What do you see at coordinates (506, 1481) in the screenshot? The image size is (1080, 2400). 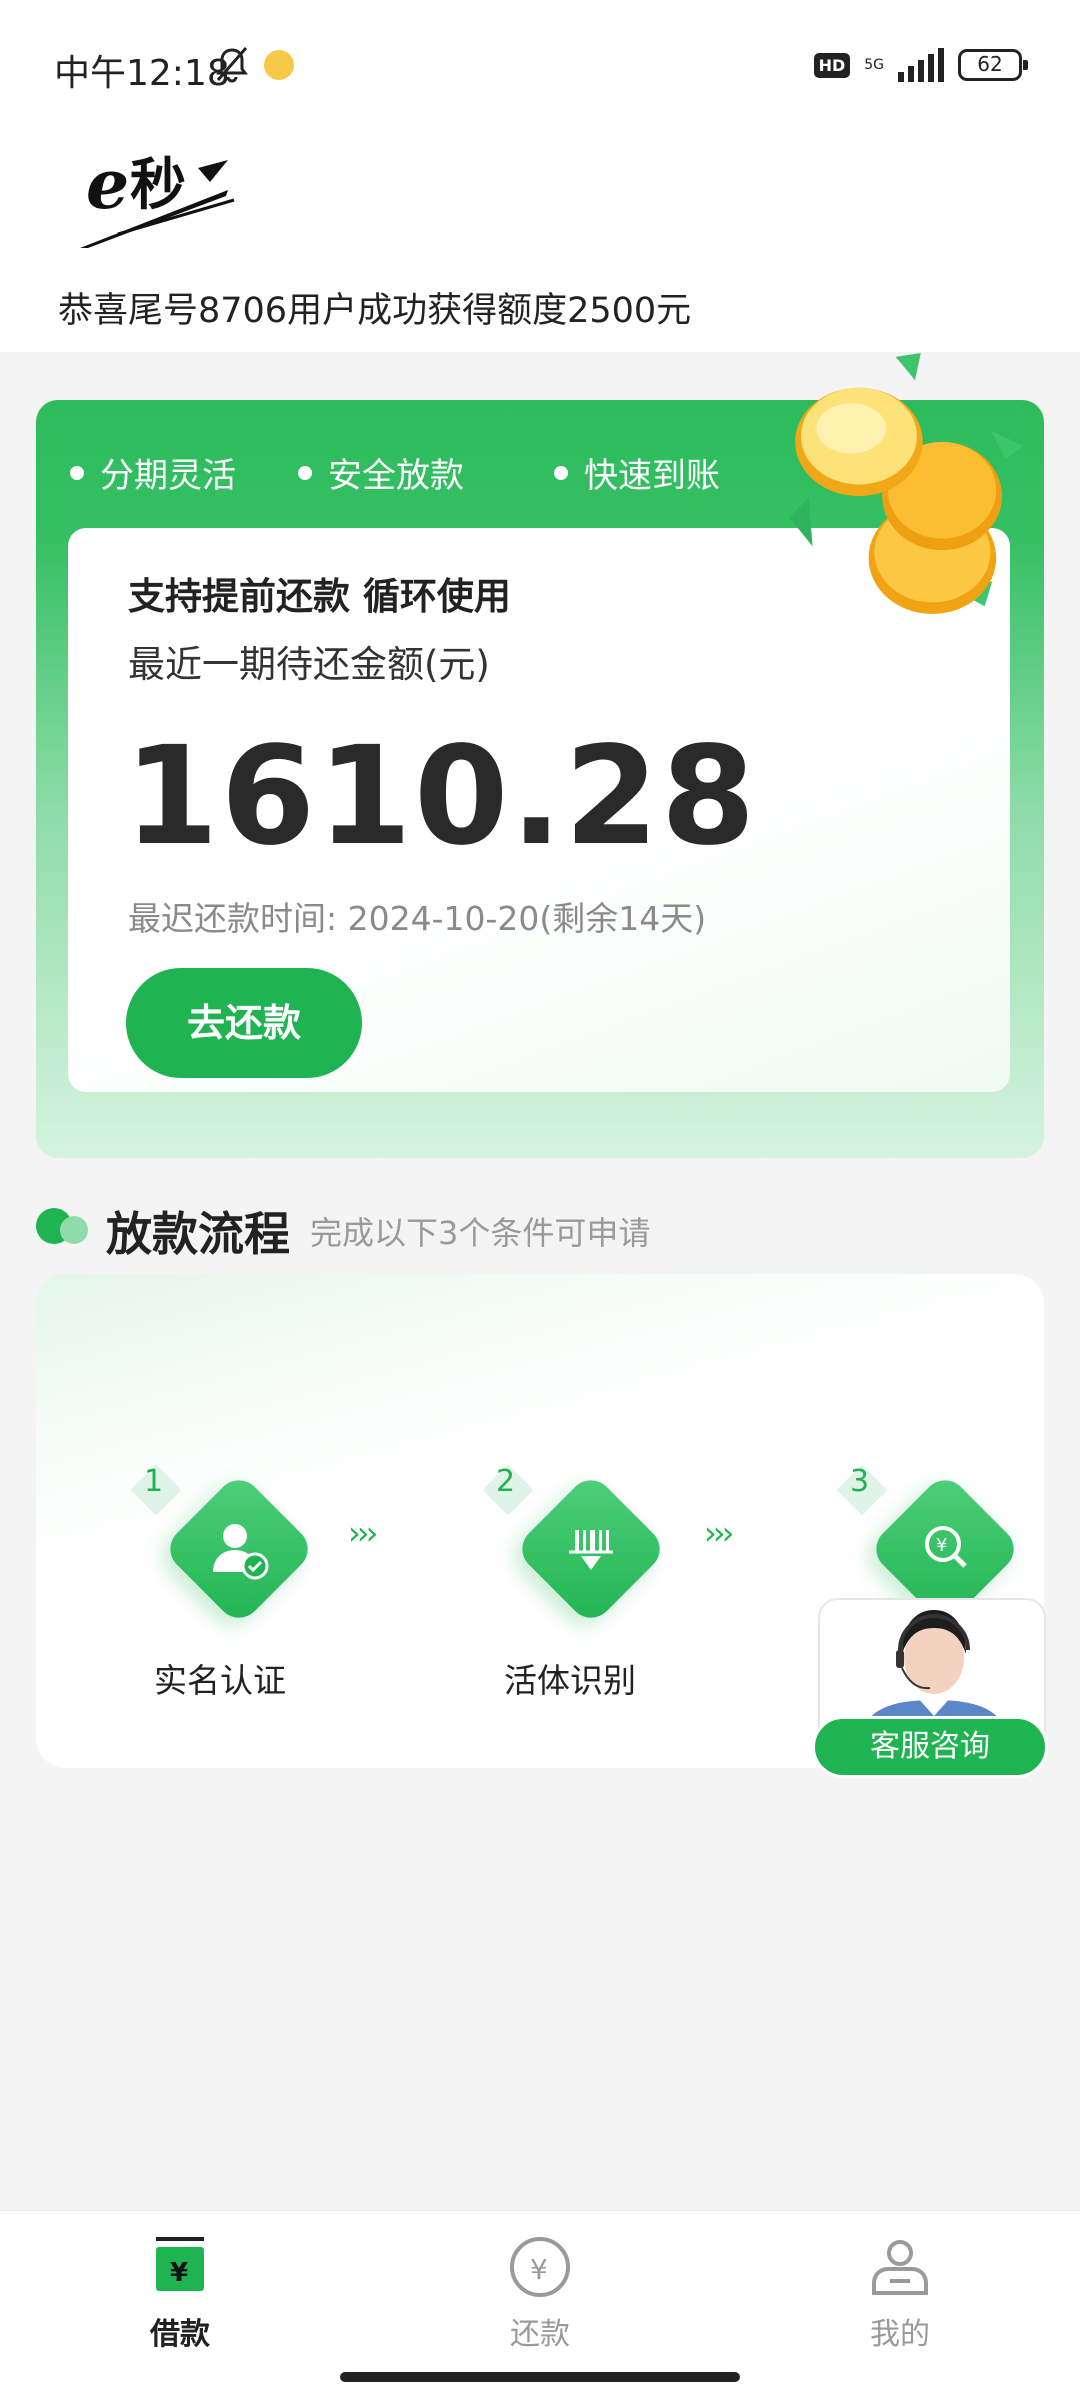 I see `step-number: 2` at bounding box center [506, 1481].